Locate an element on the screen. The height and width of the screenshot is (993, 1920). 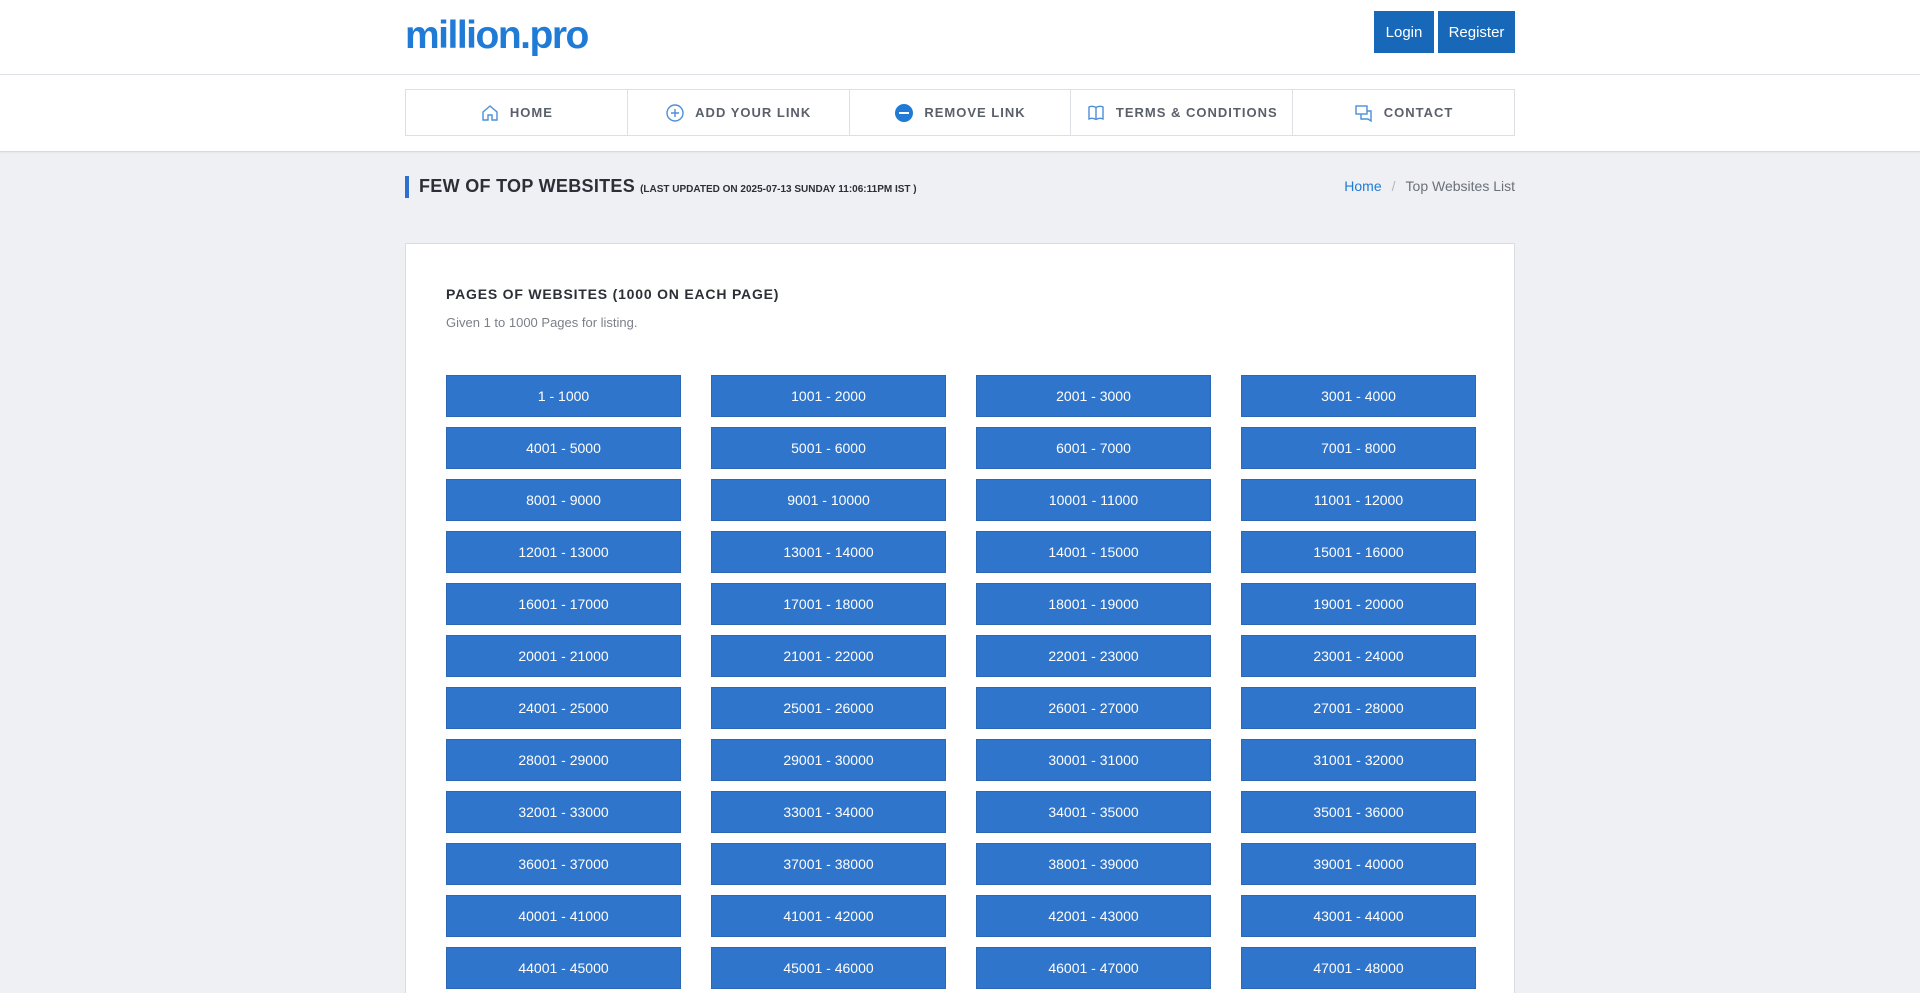
range-button: 16001 - 17000 is located at coordinates (563, 604).